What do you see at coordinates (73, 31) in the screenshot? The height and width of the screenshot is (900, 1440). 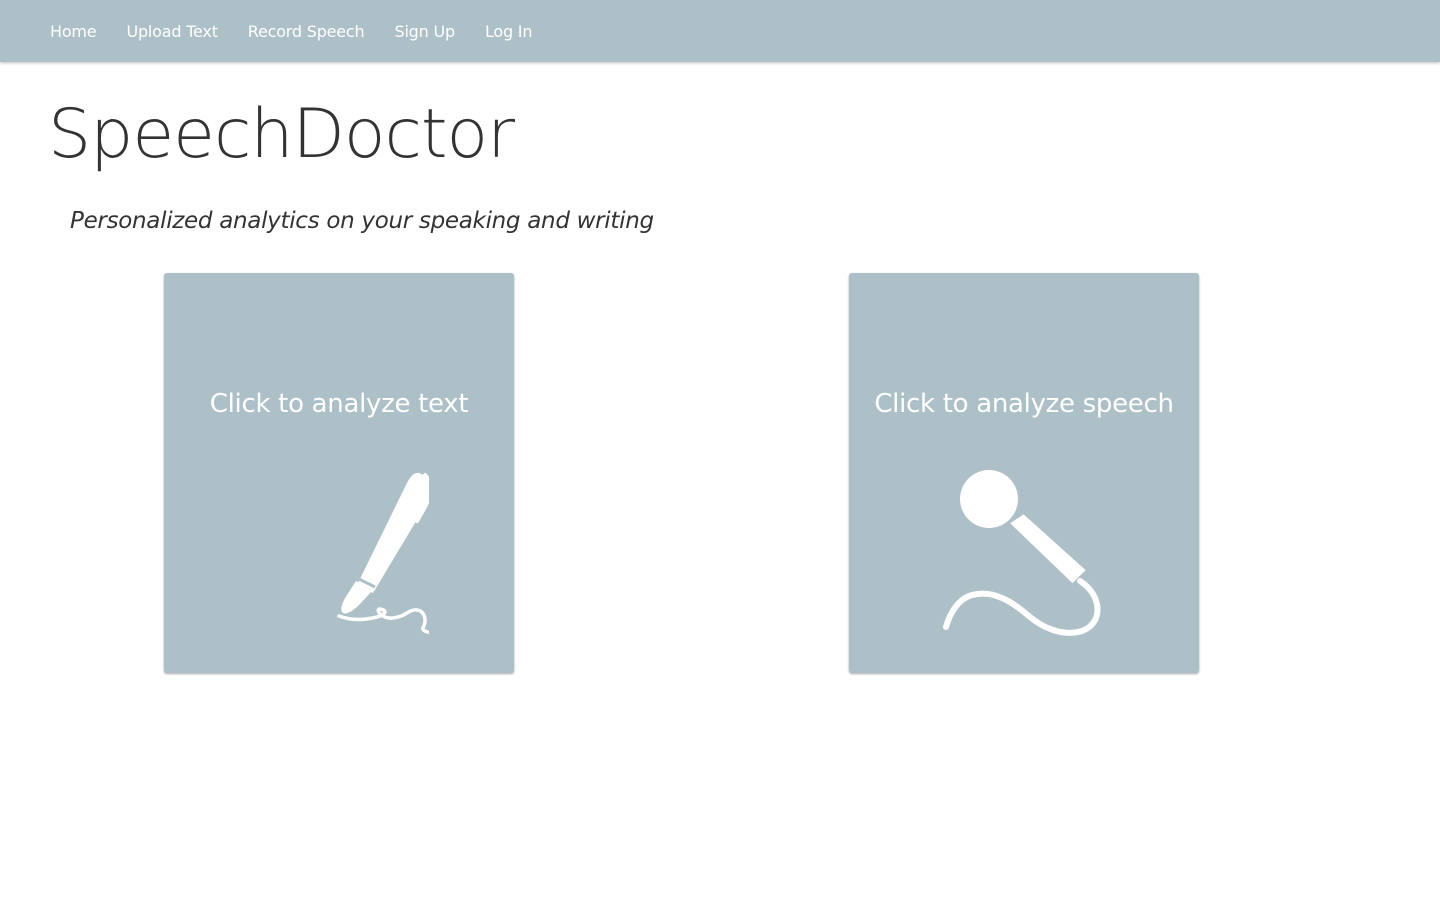 I see `nav-home-link: Home` at bounding box center [73, 31].